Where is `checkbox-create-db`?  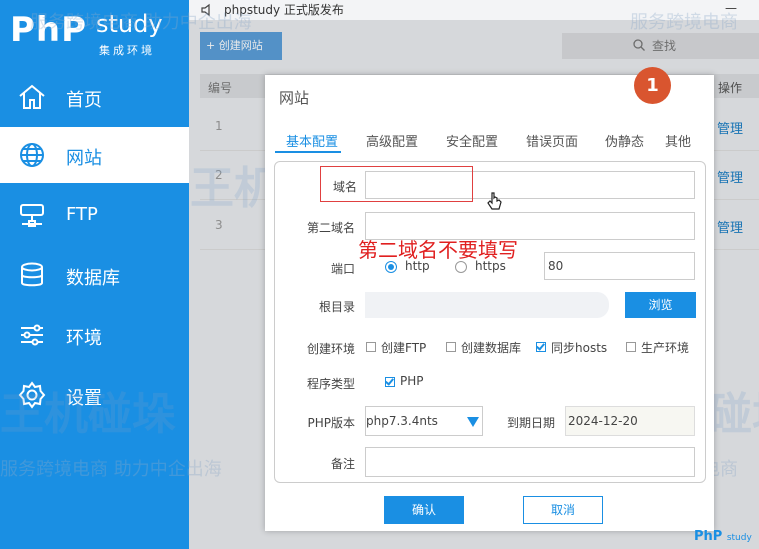 checkbox-create-db is located at coordinates (451, 347).